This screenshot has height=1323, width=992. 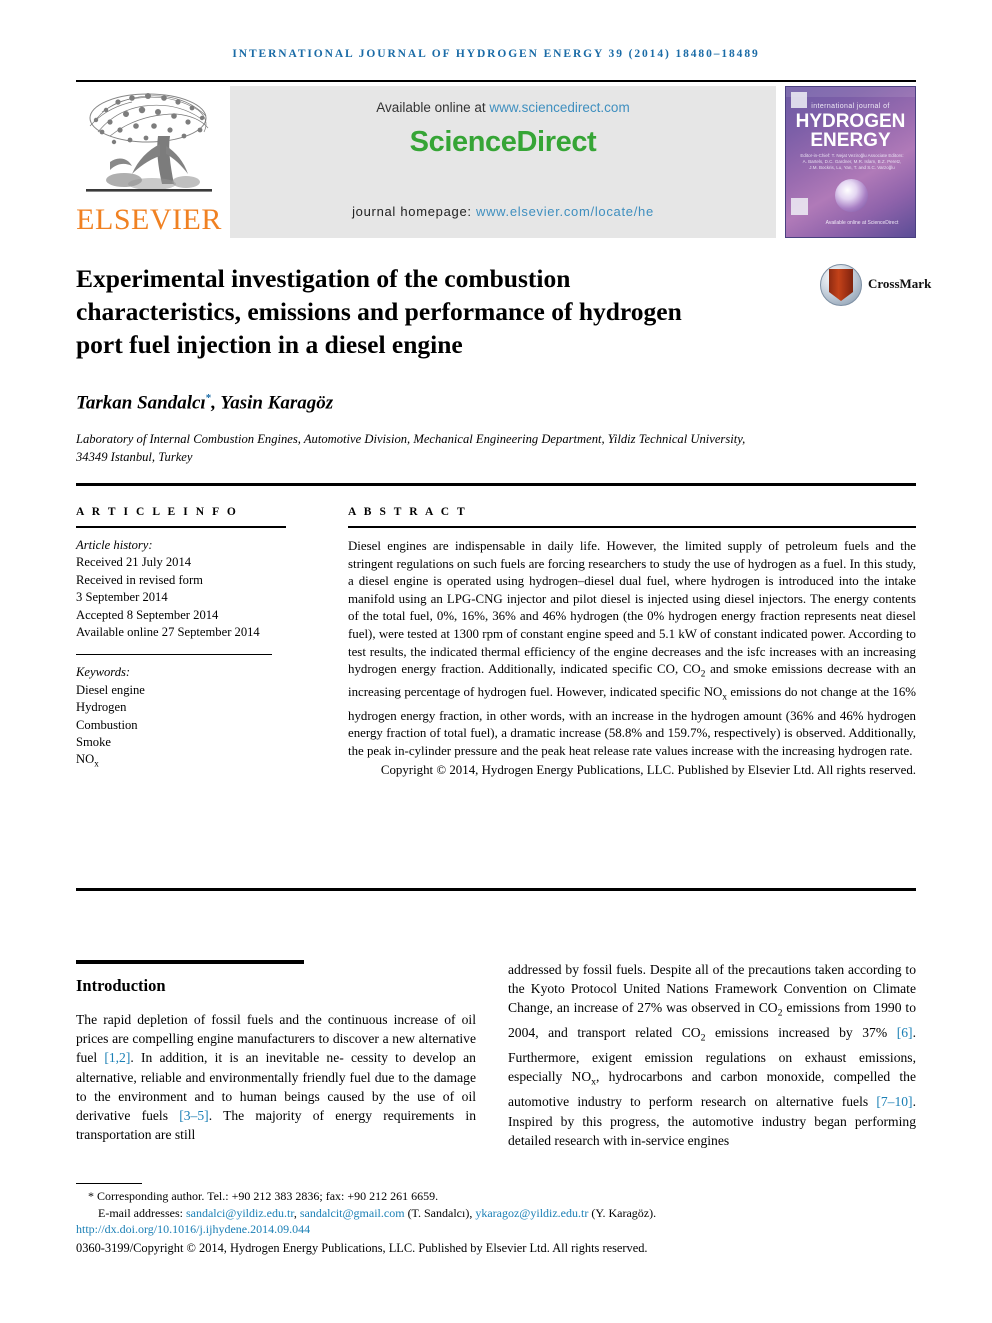 What do you see at coordinates (496, 81) in the screenshot?
I see `header-rule` at bounding box center [496, 81].